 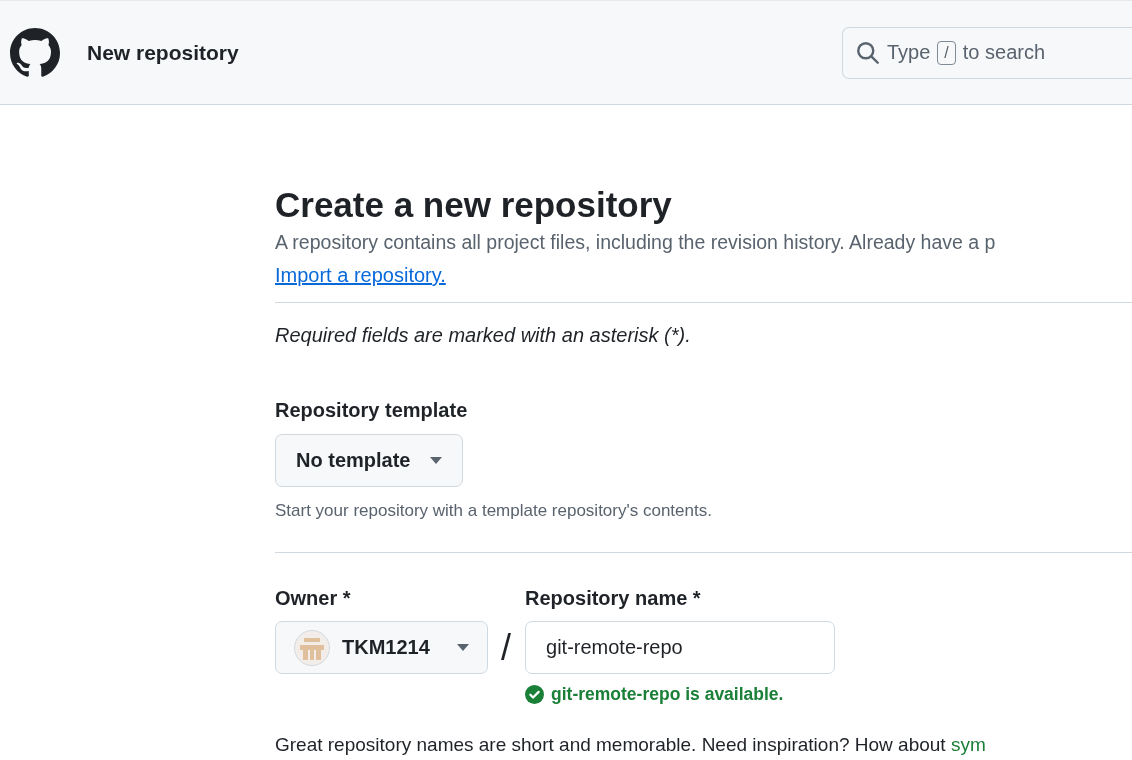 I want to click on search-hint: to search, so click(x=1004, y=52).